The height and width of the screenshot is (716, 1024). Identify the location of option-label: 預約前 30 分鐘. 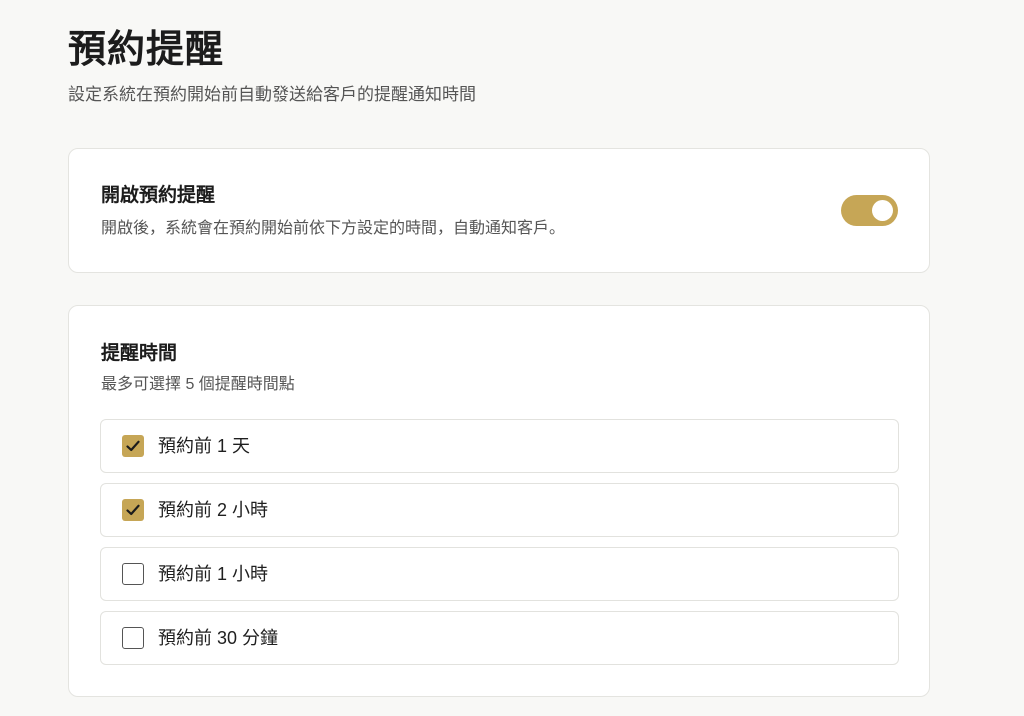
(218, 638).